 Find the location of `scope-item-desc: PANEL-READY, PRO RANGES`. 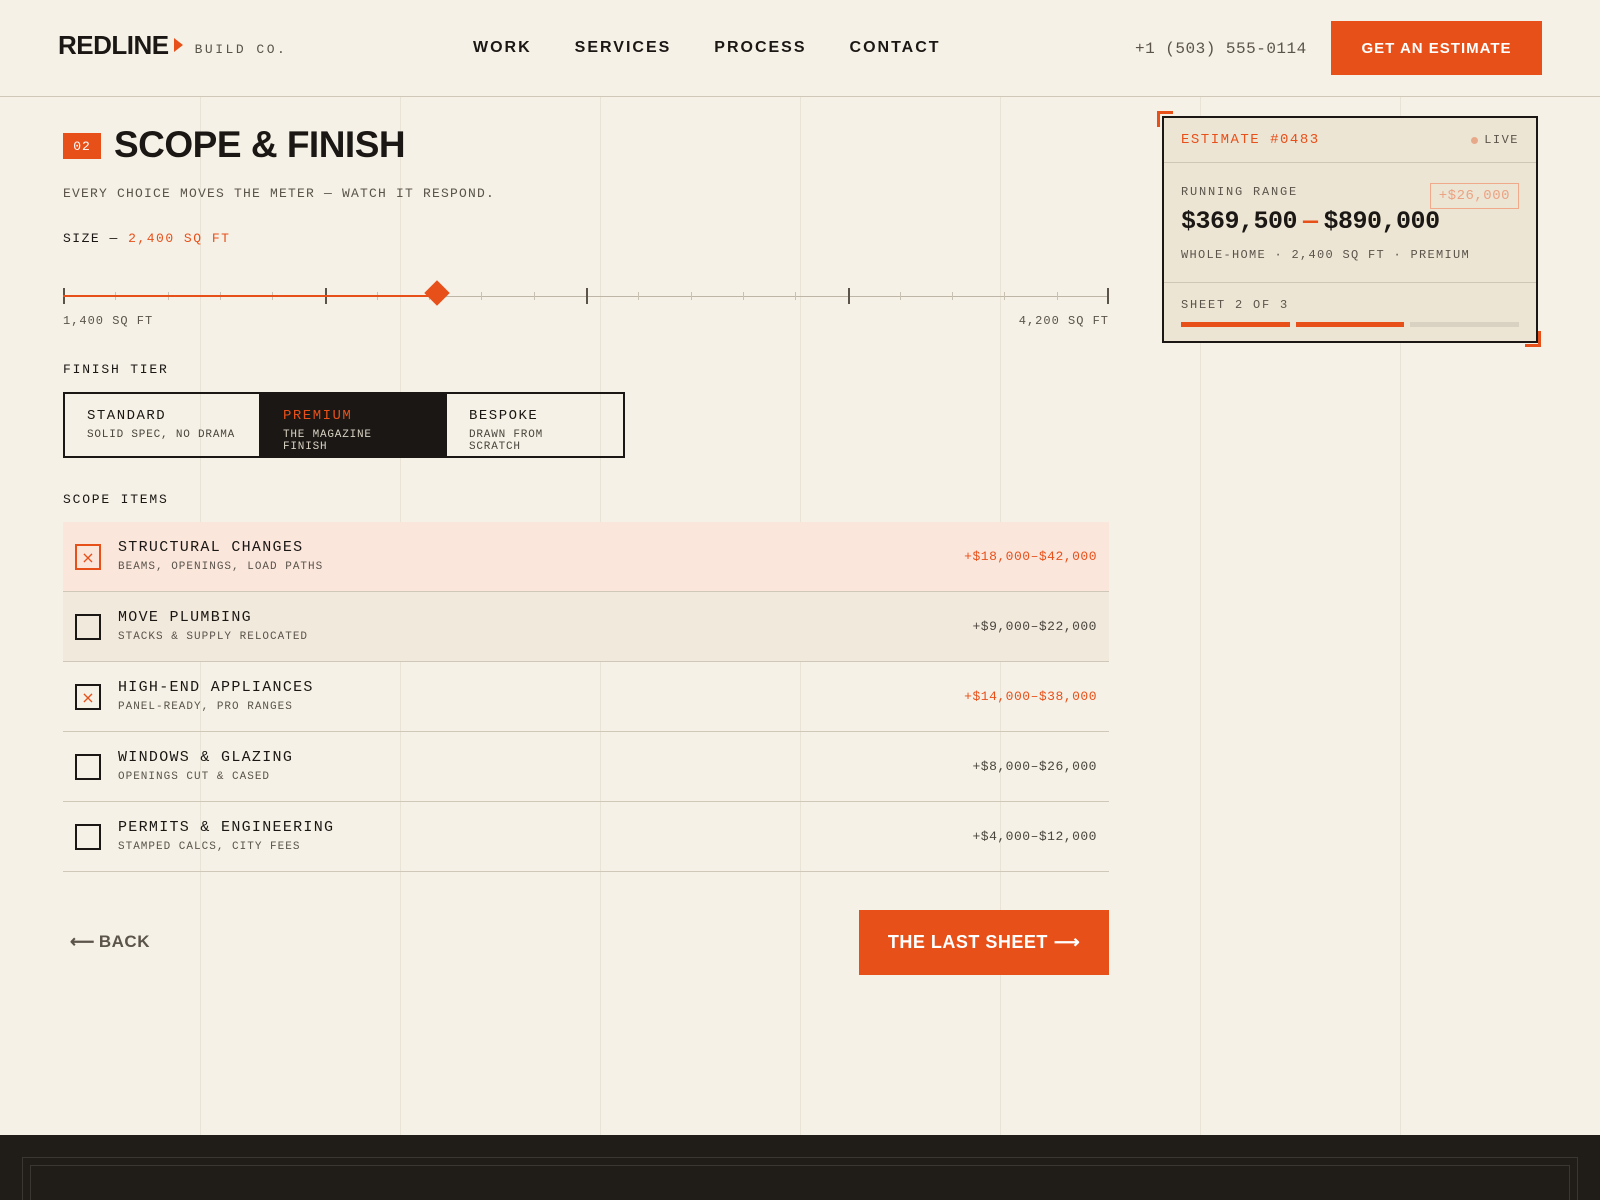

scope-item-desc: PANEL-READY, PRO RANGES is located at coordinates (205, 707).